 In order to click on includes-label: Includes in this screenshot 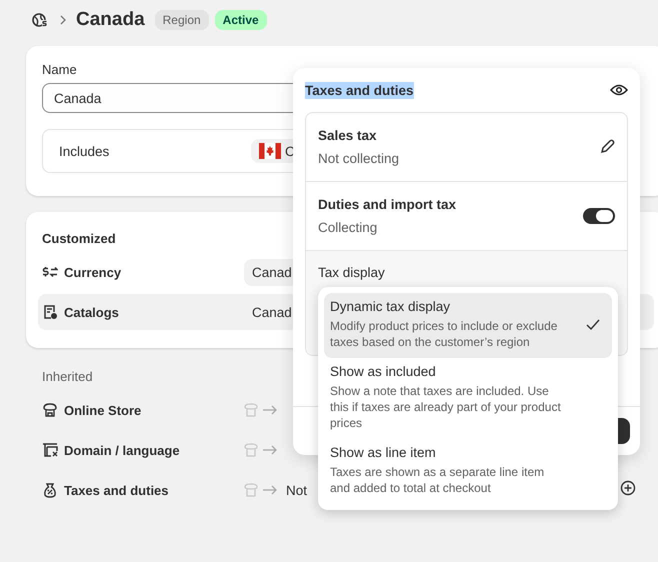, I will do `click(84, 151)`.